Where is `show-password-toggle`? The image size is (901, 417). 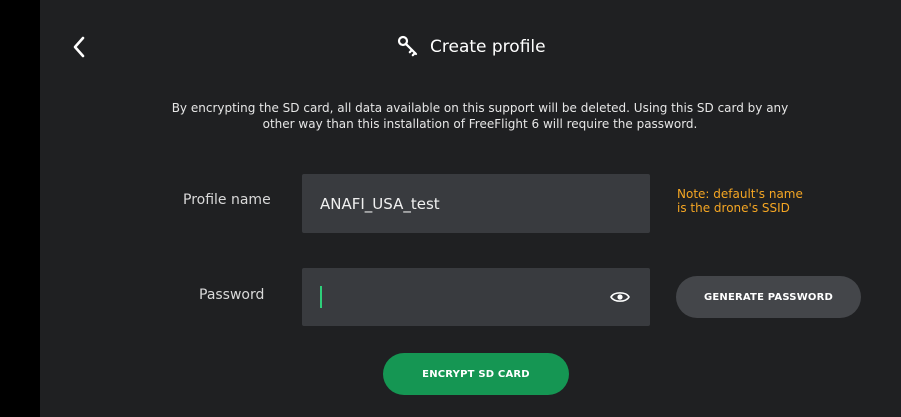
show-password-toggle is located at coordinates (620, 297).